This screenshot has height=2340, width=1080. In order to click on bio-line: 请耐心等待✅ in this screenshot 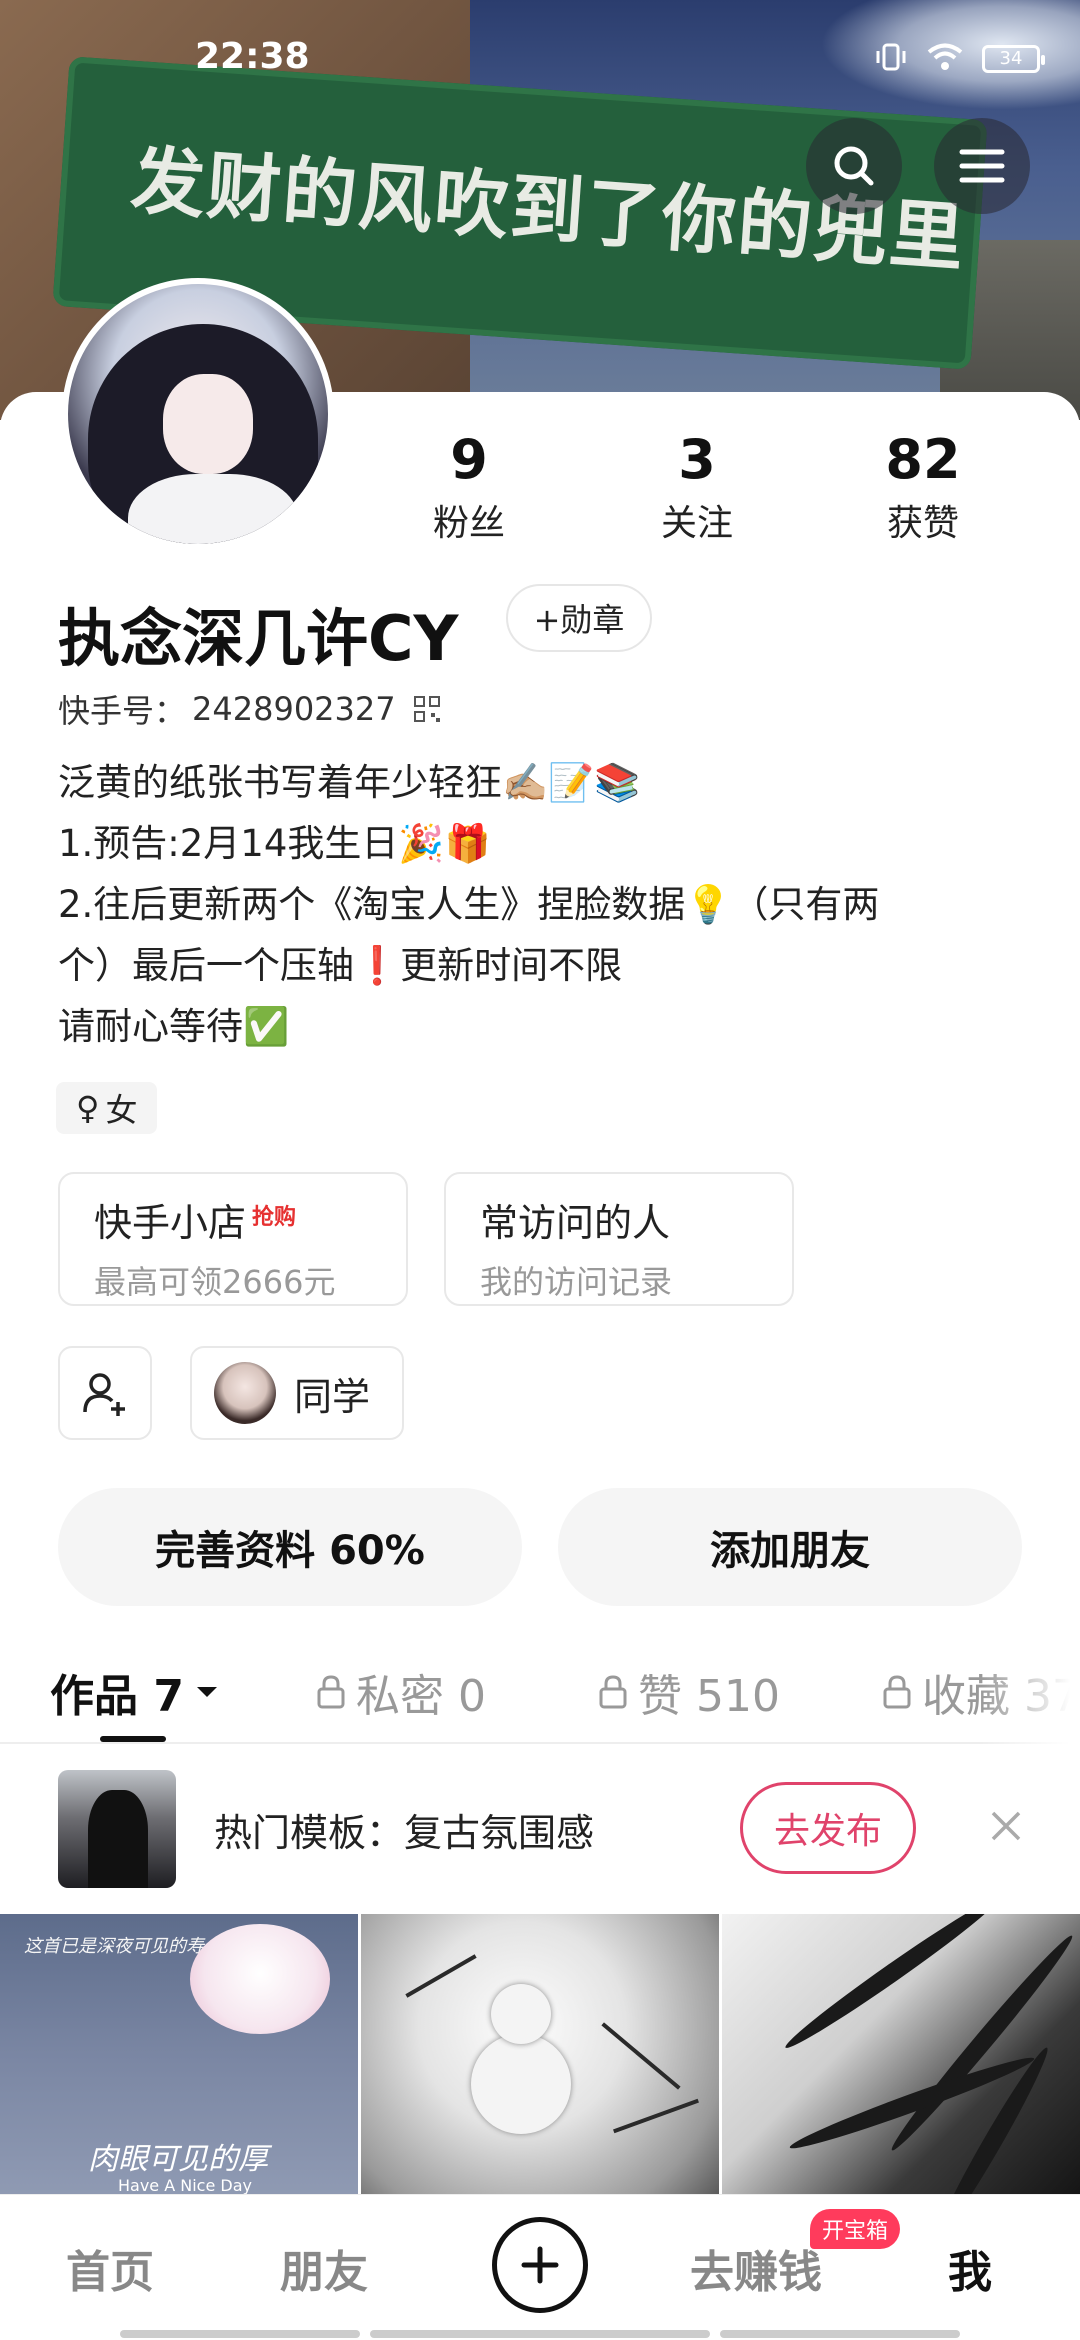, I will do `click(174, 1026)`.